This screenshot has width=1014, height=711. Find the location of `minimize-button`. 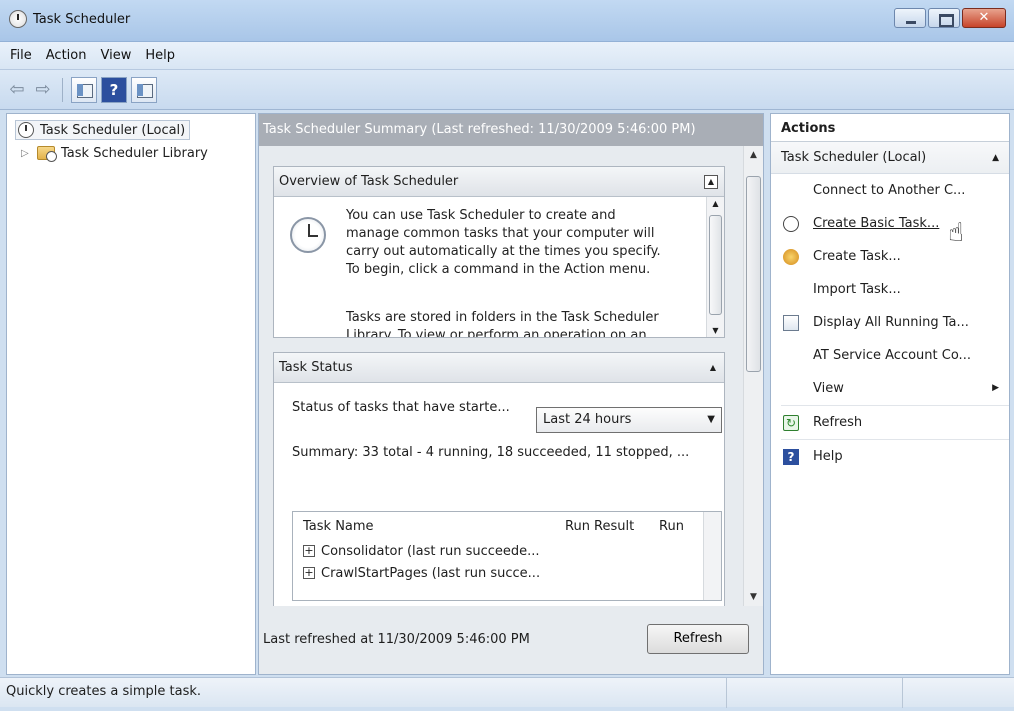

minimize-button is located at coordinates (910, 18).